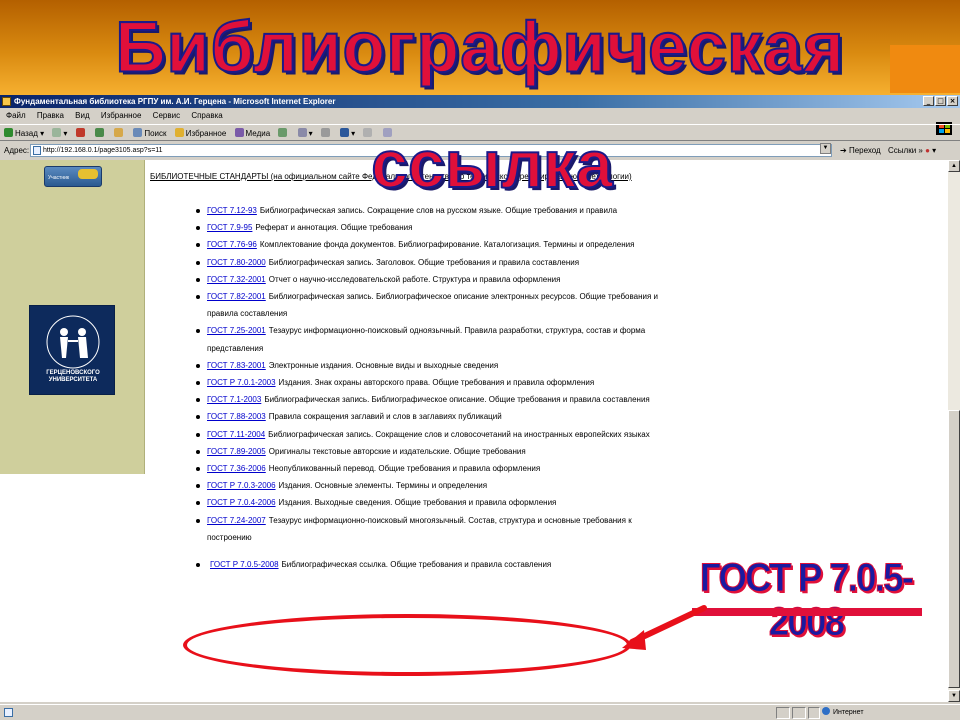 The image size is (960, 720). What do you see at coordinates (37, 150) in the screenshot?
I see `page-icon` at bounding box center [37, 150].